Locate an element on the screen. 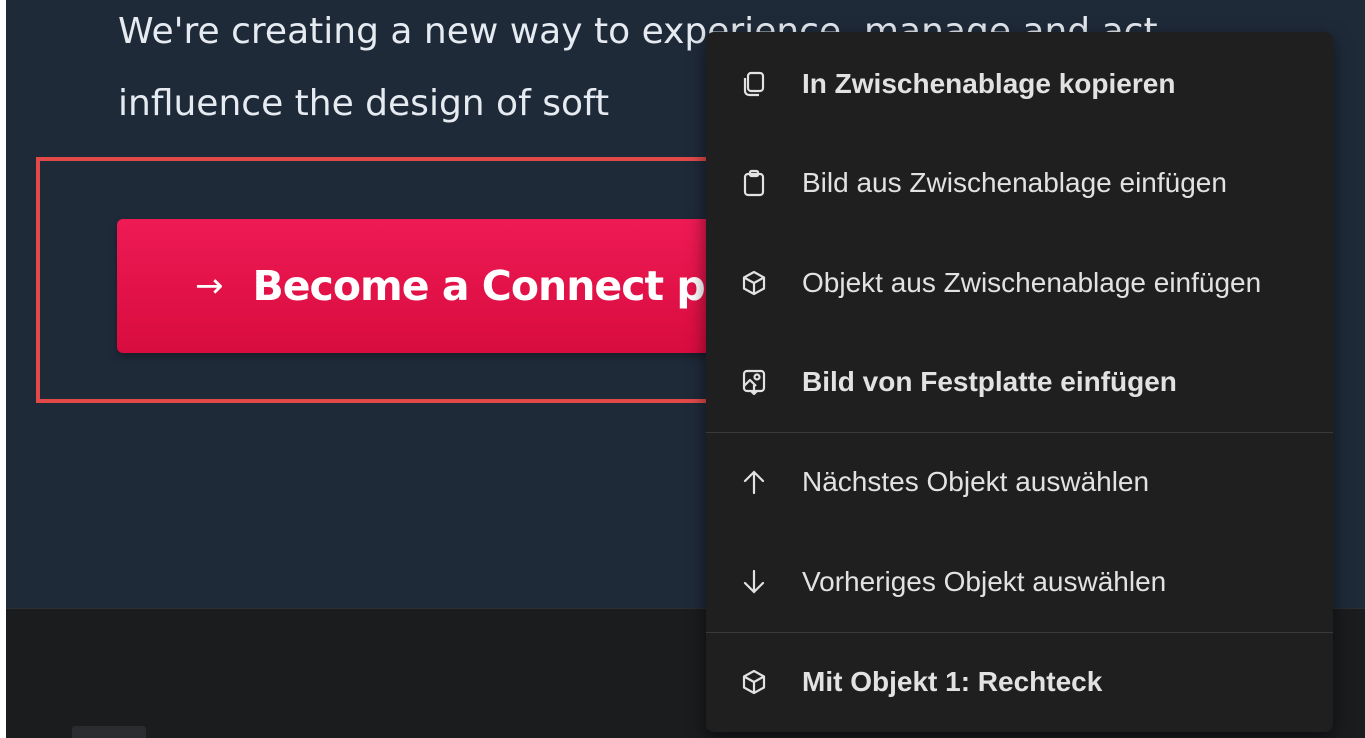 This screenshot has width=1365, height=738. footer-element is located at coordinates (109, 732).